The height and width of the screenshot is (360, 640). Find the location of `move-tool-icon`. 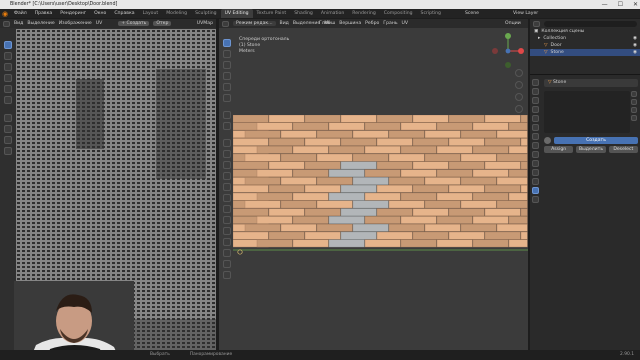

move-tool-icon is located at coordinates (8, 67).